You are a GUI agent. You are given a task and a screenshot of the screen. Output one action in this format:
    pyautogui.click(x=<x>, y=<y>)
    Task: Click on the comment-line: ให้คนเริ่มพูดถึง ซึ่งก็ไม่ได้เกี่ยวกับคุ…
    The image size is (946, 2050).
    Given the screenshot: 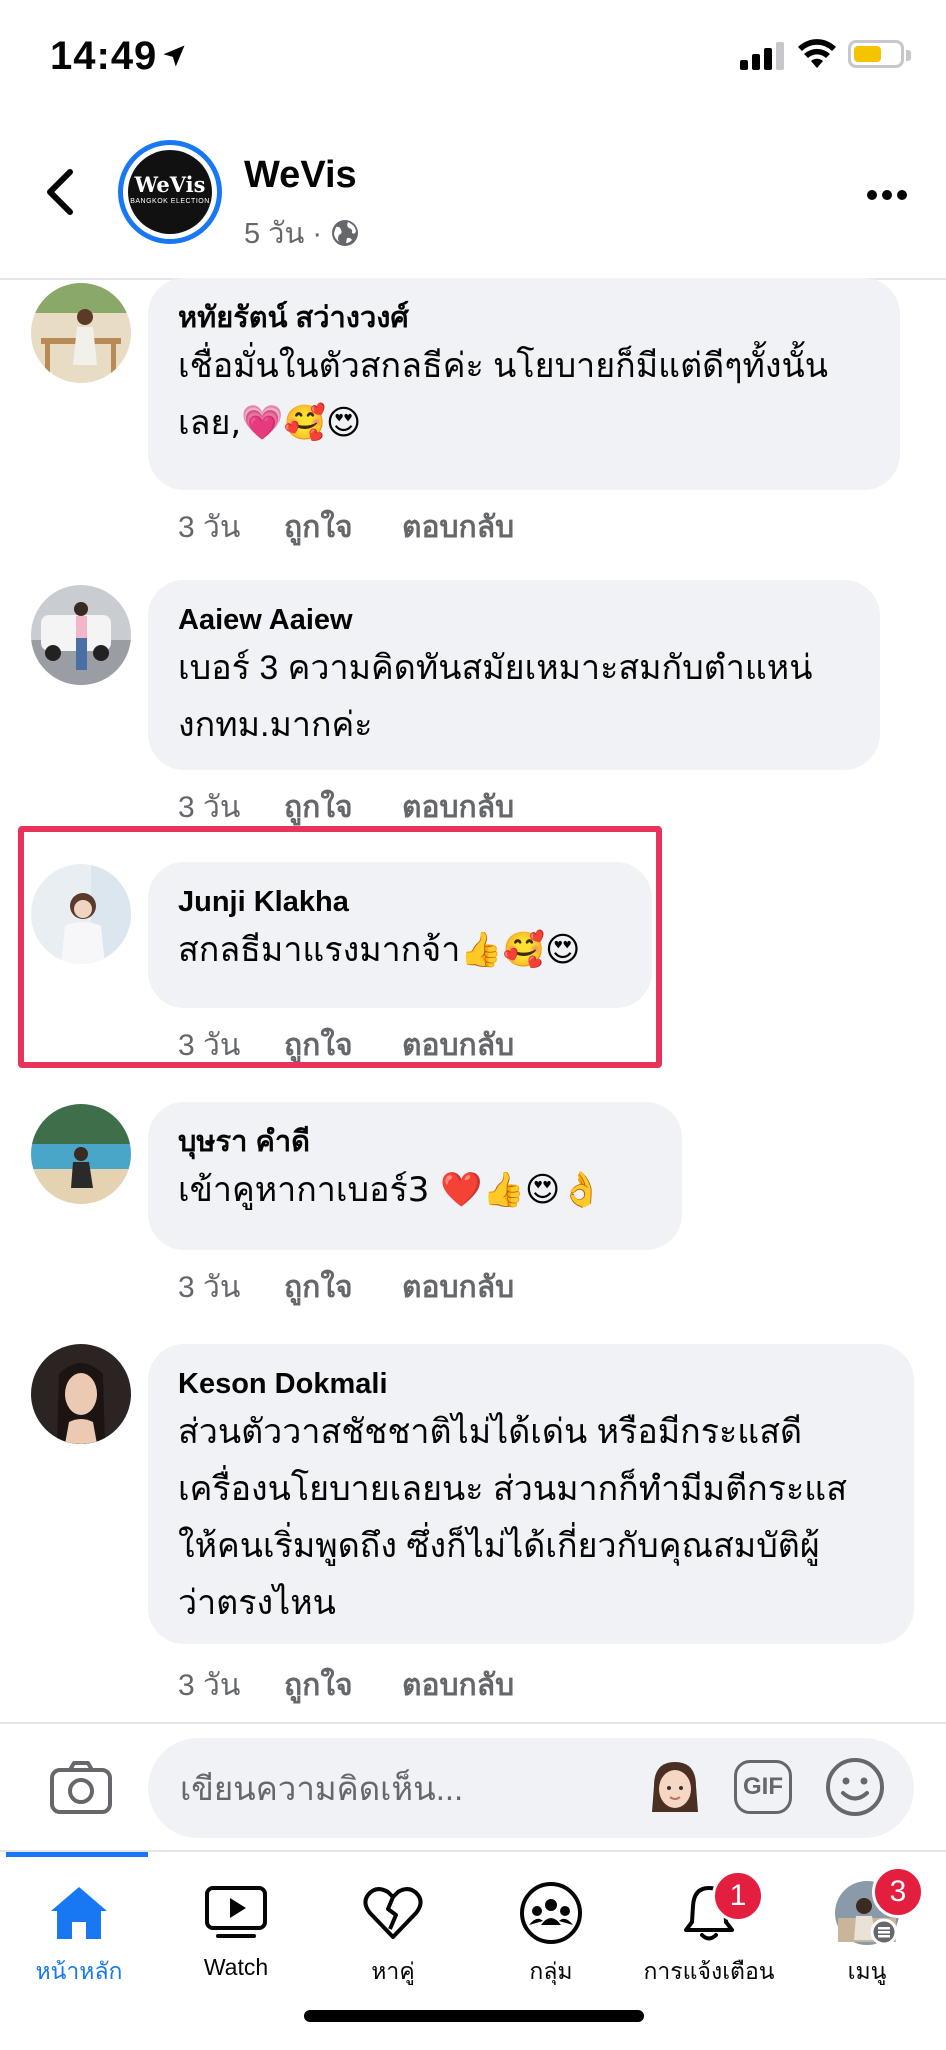 What is the action you would take?
    pyautogui.click(x=499, y=1546)
    